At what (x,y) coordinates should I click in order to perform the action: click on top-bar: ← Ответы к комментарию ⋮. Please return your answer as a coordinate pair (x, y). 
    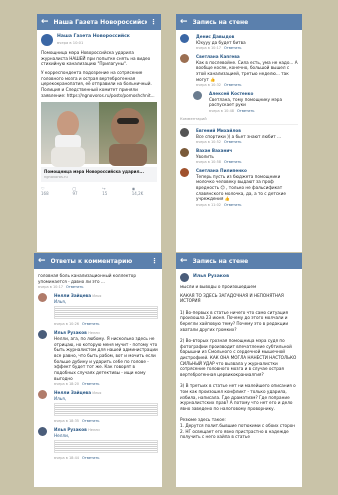
    Looking at the image, I should click on (98, 261).